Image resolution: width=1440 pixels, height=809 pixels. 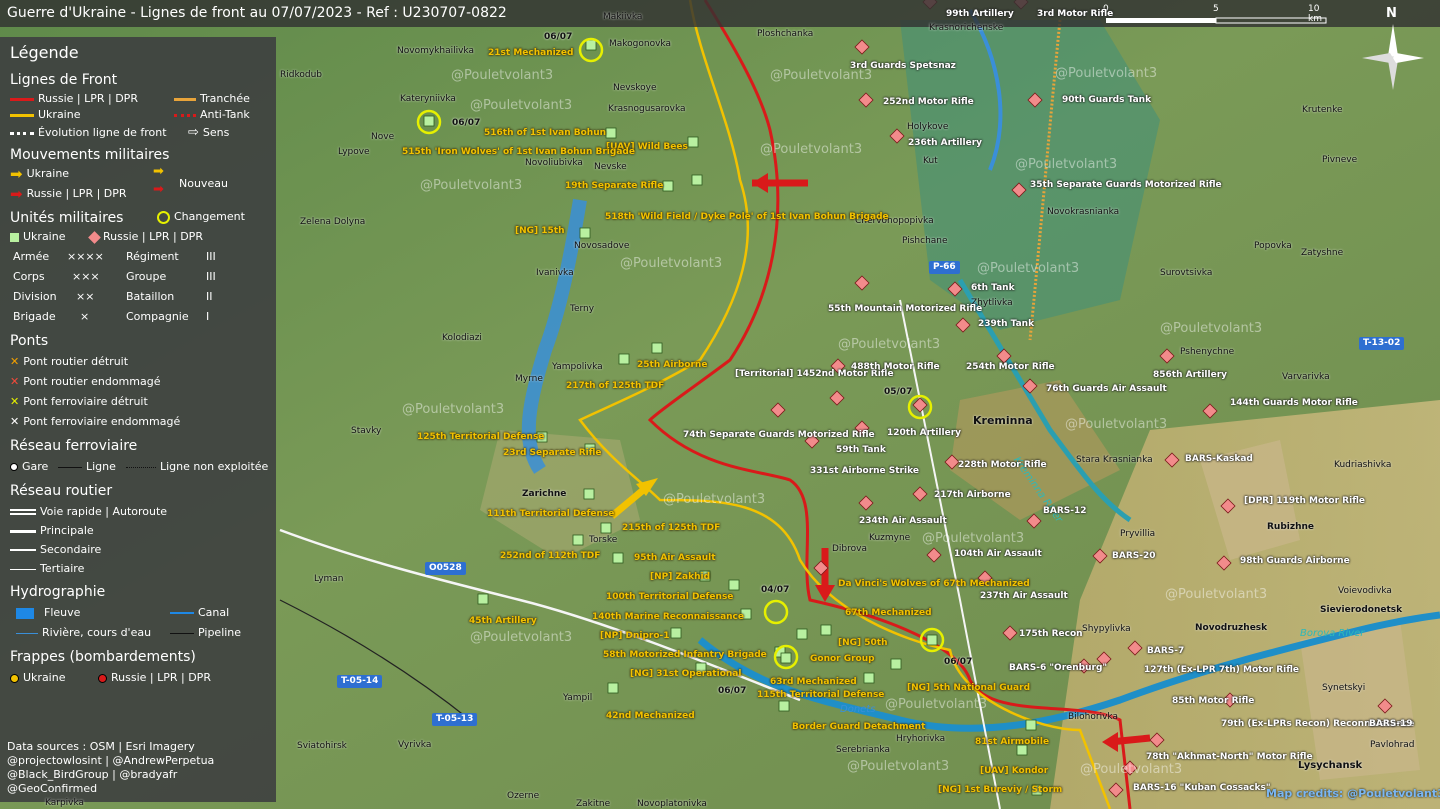 I want to click on russia-unit-label: 99th Artillery, so click(x=980, y=14).